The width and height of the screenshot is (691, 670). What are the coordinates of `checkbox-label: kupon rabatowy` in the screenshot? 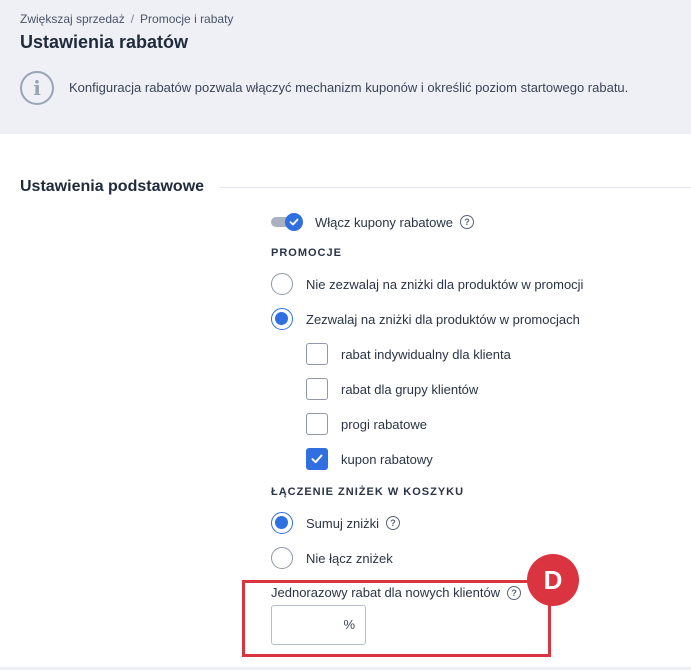 It's located at (387, 459).